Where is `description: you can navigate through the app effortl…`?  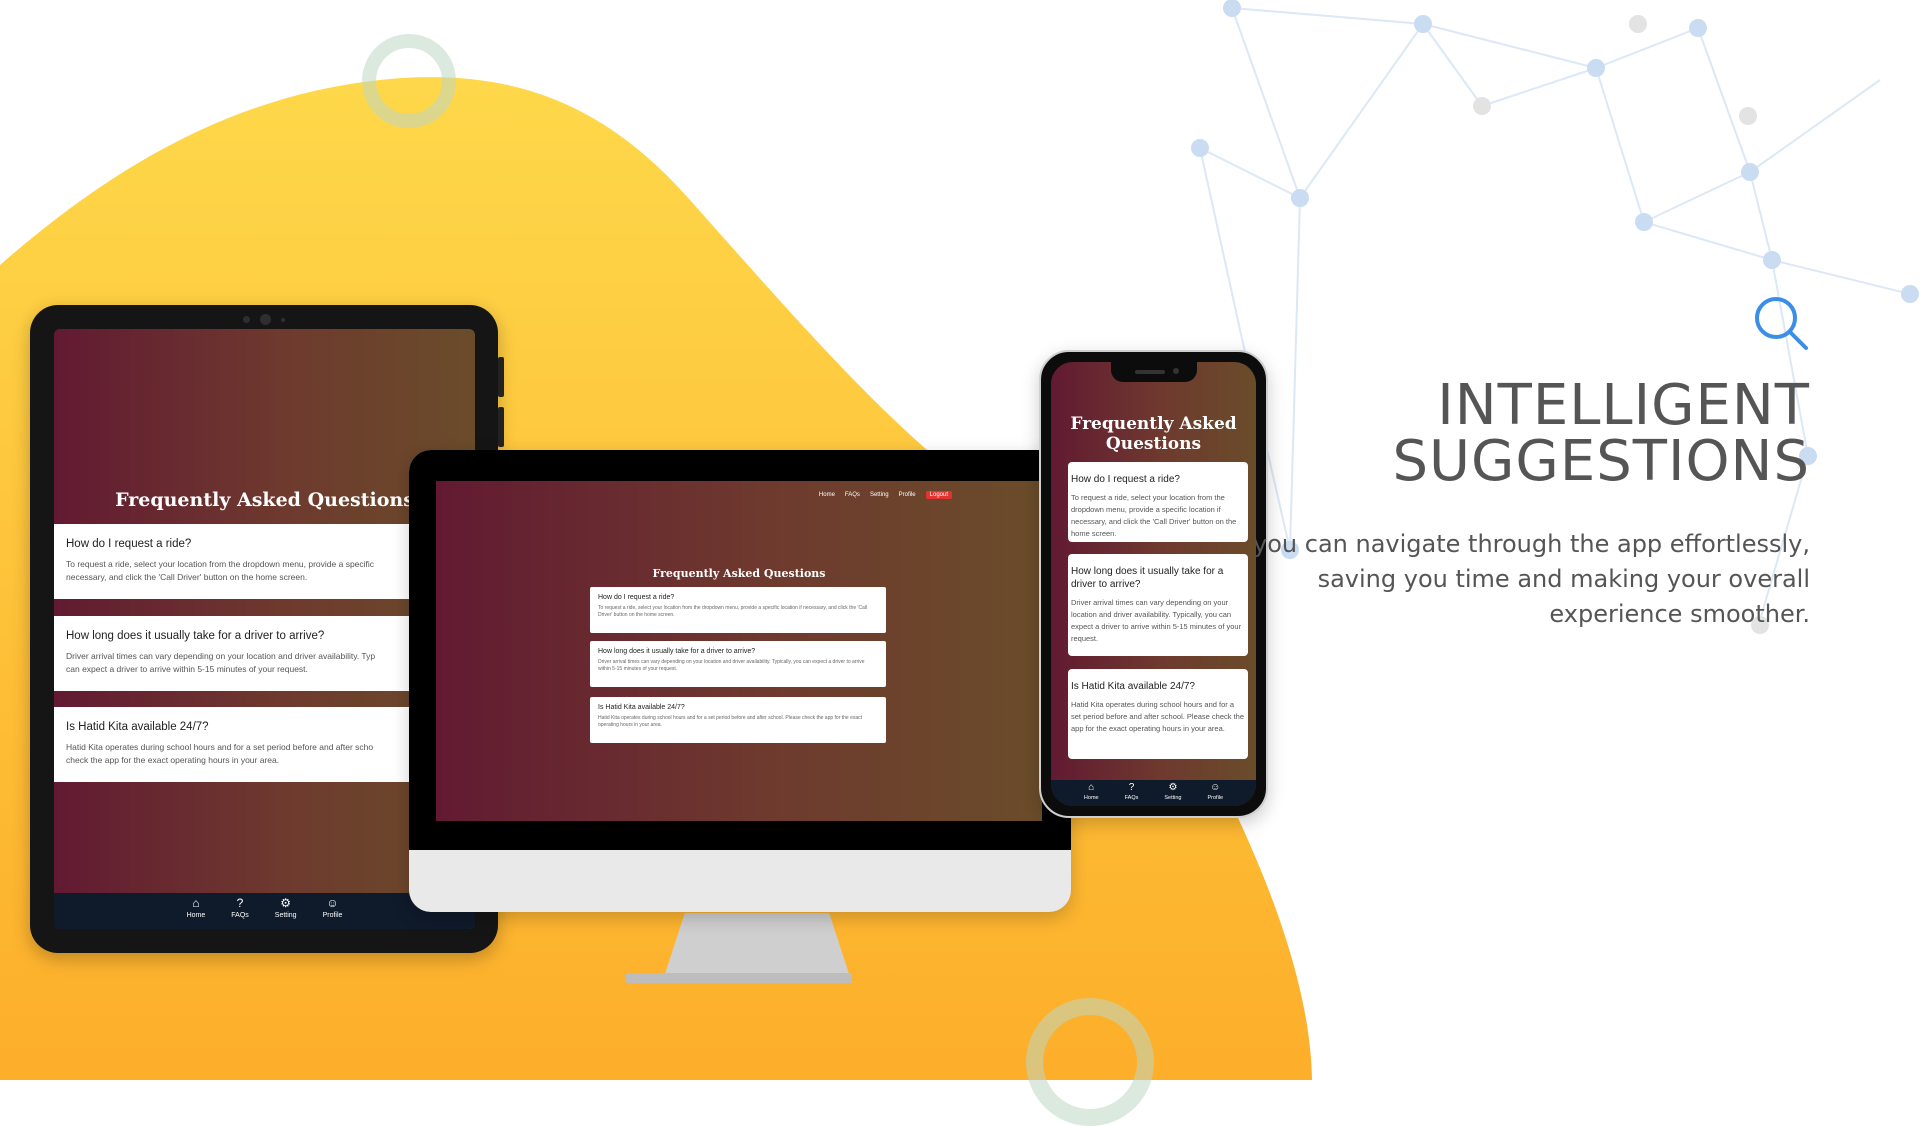
description: you can navigate through the app effortl… is located at coordinates (1531, 579).